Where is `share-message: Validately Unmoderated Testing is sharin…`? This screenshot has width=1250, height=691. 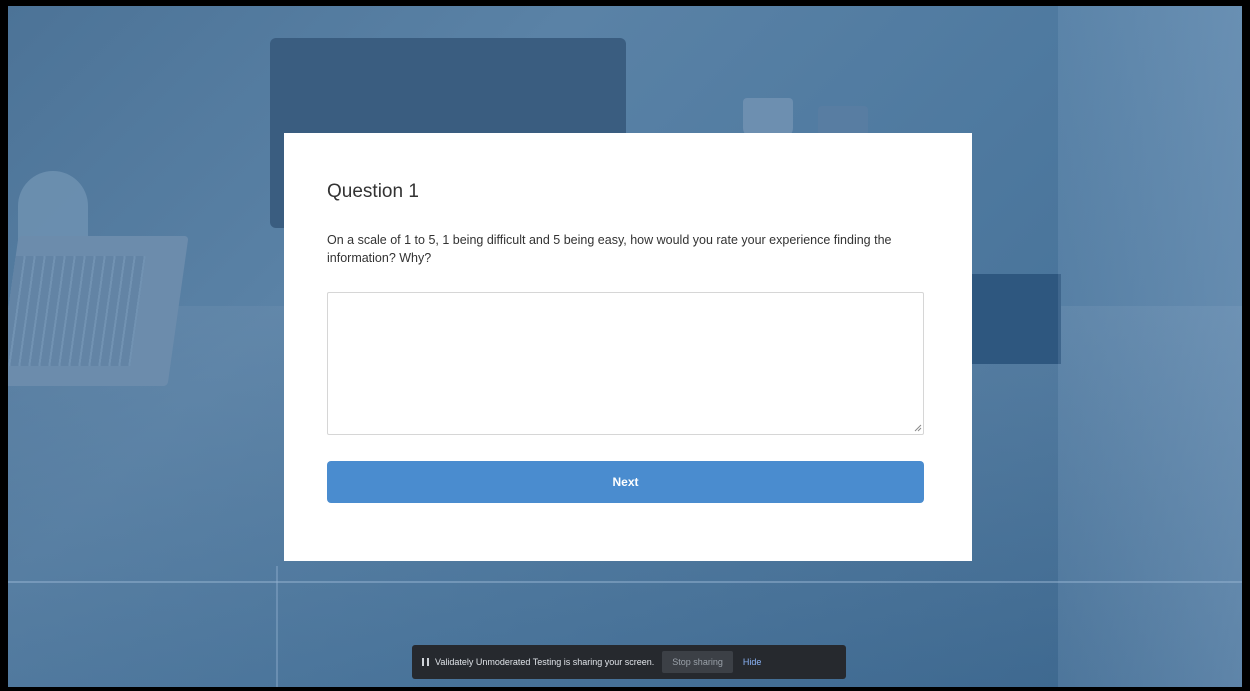
share-message: Validately Unmoderated Testing is sharin… is located at coordinates (545, 662).